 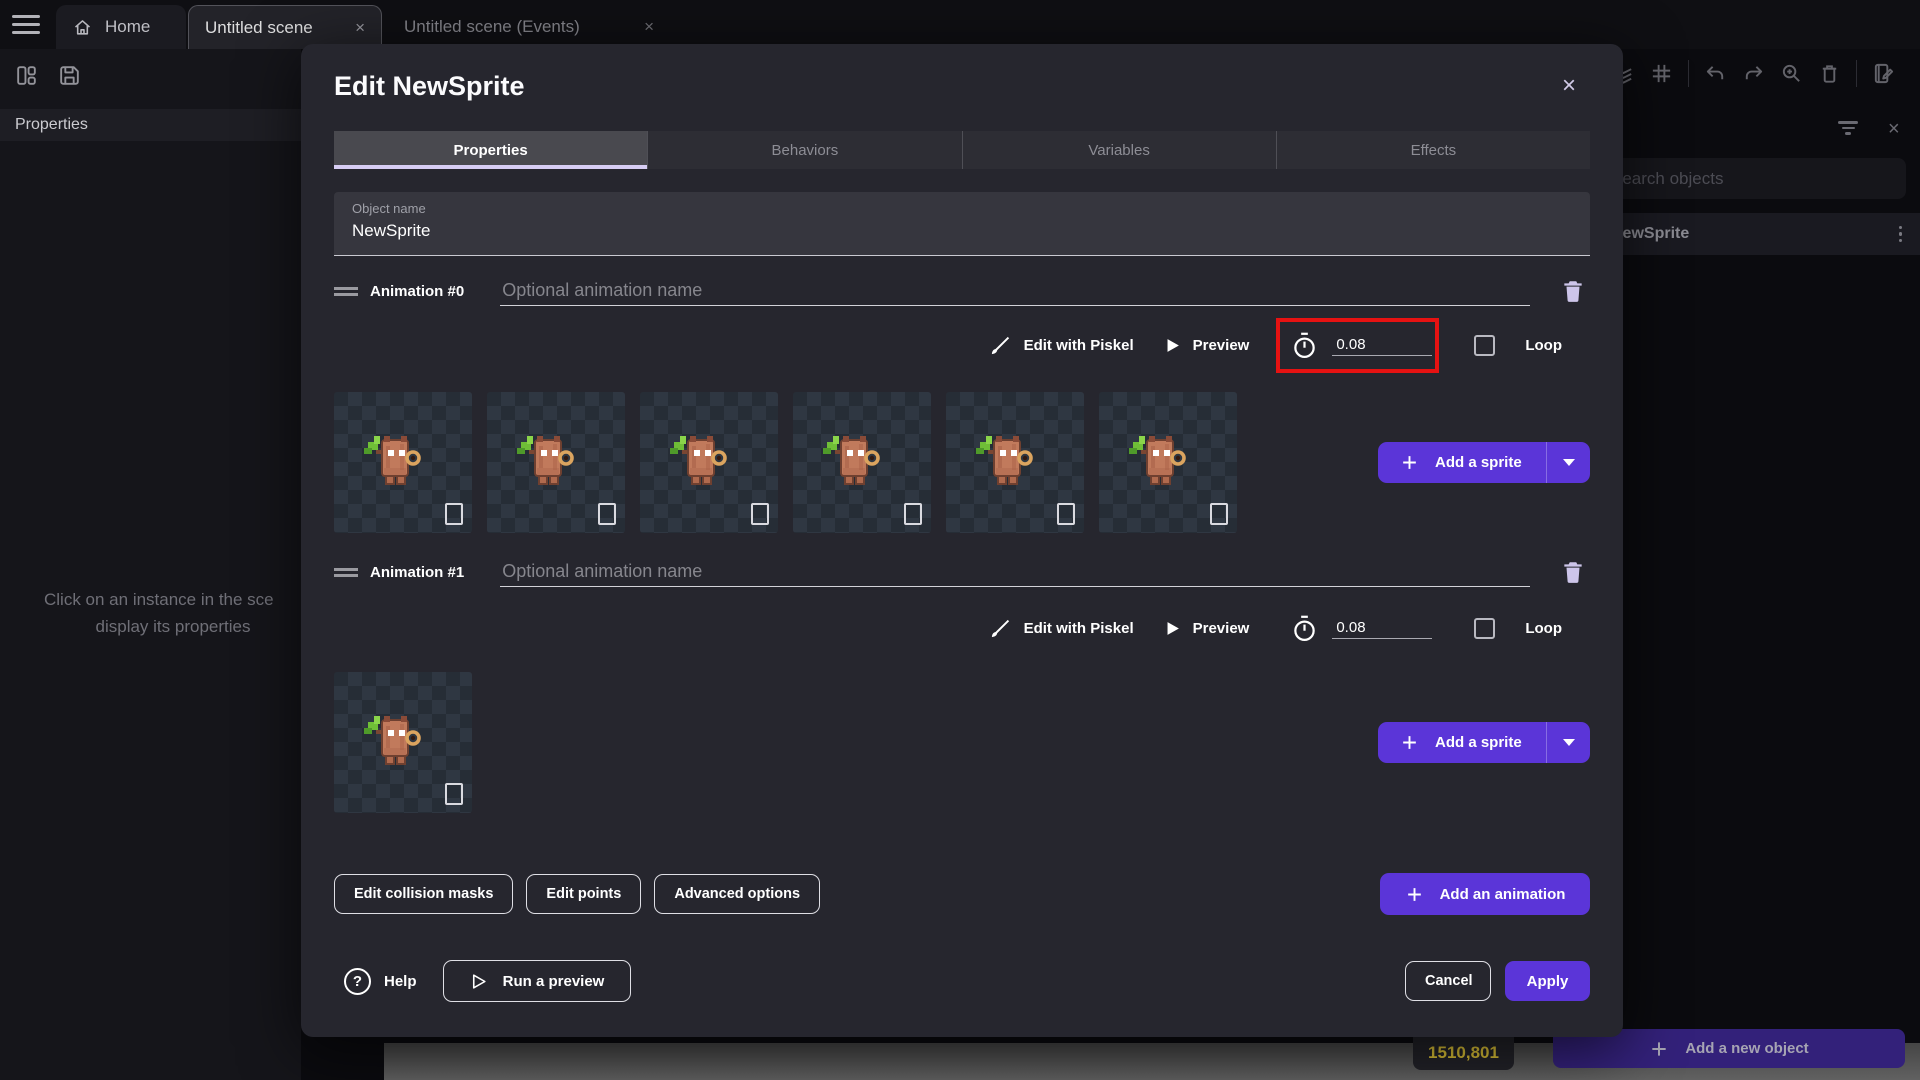 What do you see at coordinates (1848, 129) in the screenshot?
I see `filter-icon` at bounding box center [1848, 129].